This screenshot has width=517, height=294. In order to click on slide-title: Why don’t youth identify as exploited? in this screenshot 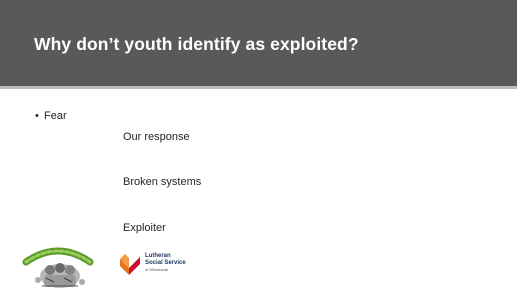, I will do `click(196, 44)`.